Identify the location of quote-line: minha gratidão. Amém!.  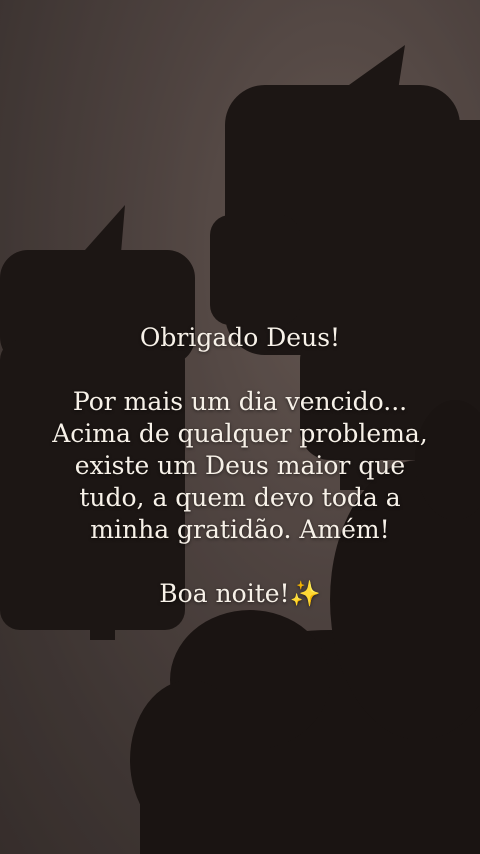
(240, 529).